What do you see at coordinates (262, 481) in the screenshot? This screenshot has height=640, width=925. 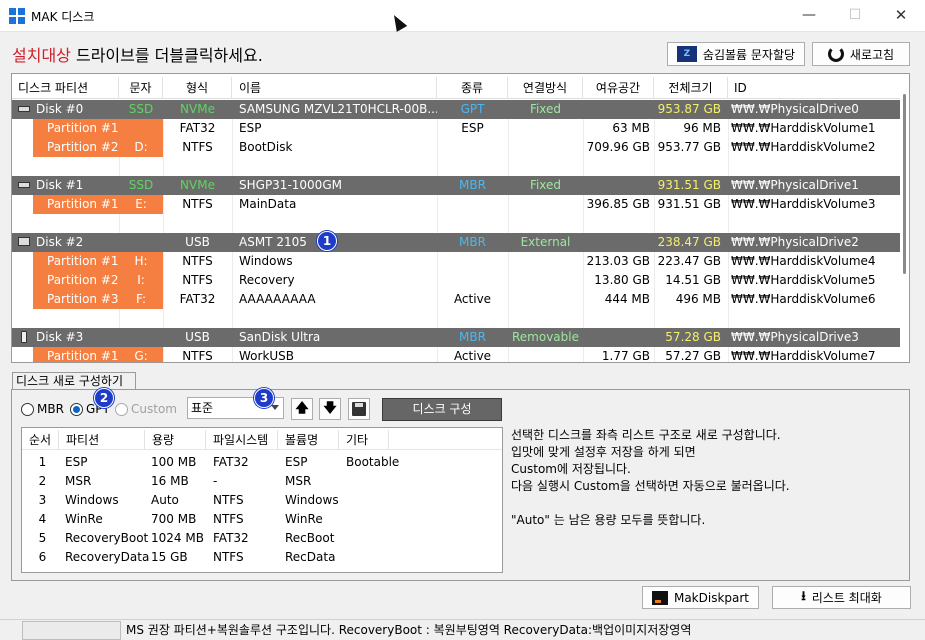 I see `partition-layout-row: 2 MSR 16 MB - MSR` at bounding box center [262, 481].